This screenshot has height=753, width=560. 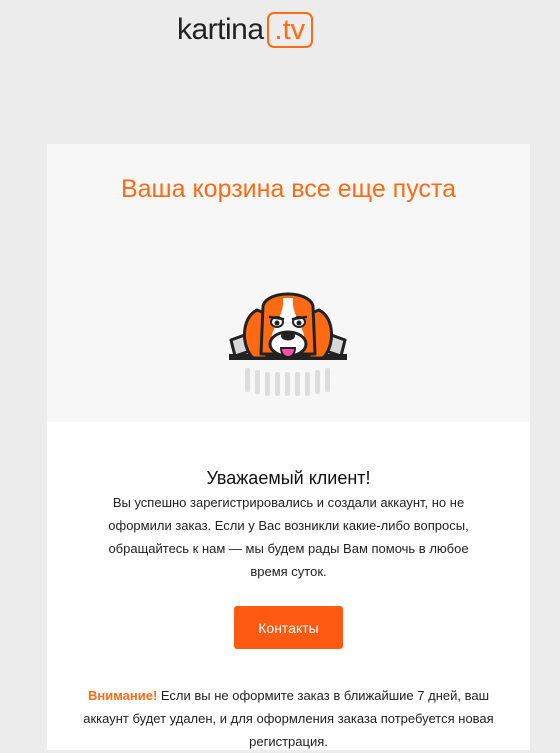 What do you see at coordinates (288, 344) in the screenshot?
I see `dog-mascot-icon` at bounding box center [288, 344].